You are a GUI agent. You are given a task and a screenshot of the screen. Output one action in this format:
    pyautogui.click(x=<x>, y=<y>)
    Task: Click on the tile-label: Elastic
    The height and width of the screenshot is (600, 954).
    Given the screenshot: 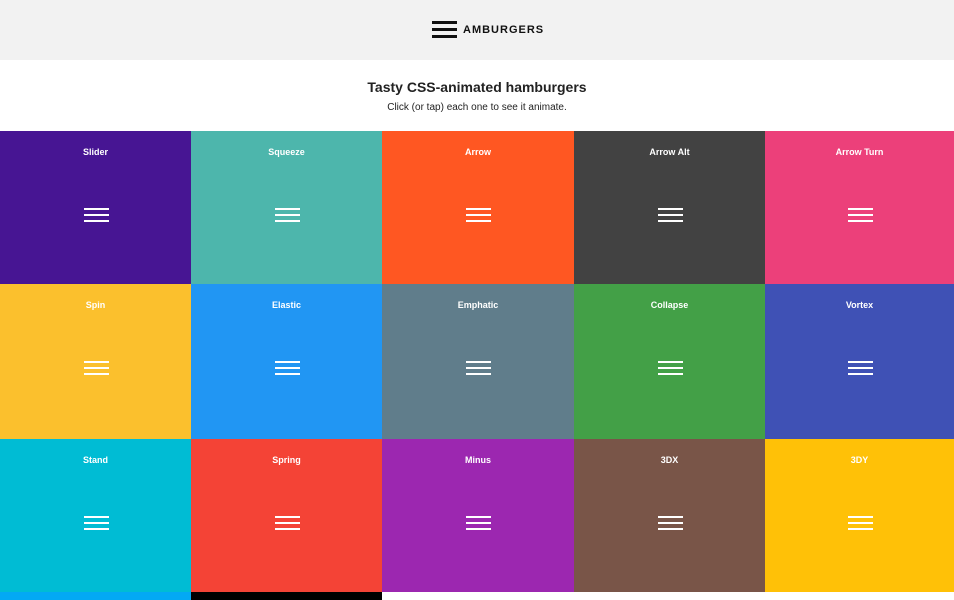 What is the action you would take?
    pyautogui.click(x=286, y=305)
    